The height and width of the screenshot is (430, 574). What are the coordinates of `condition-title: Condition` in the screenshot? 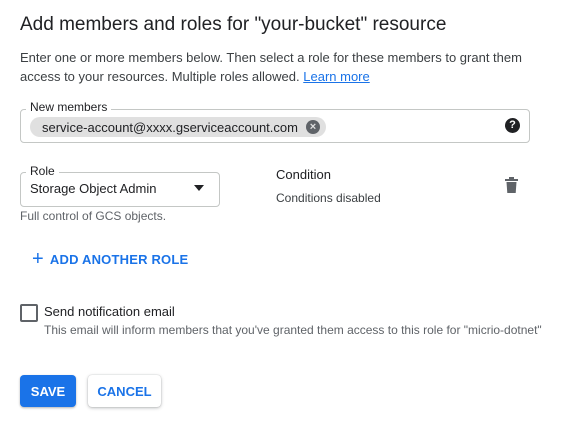 It's located at (303, 174).